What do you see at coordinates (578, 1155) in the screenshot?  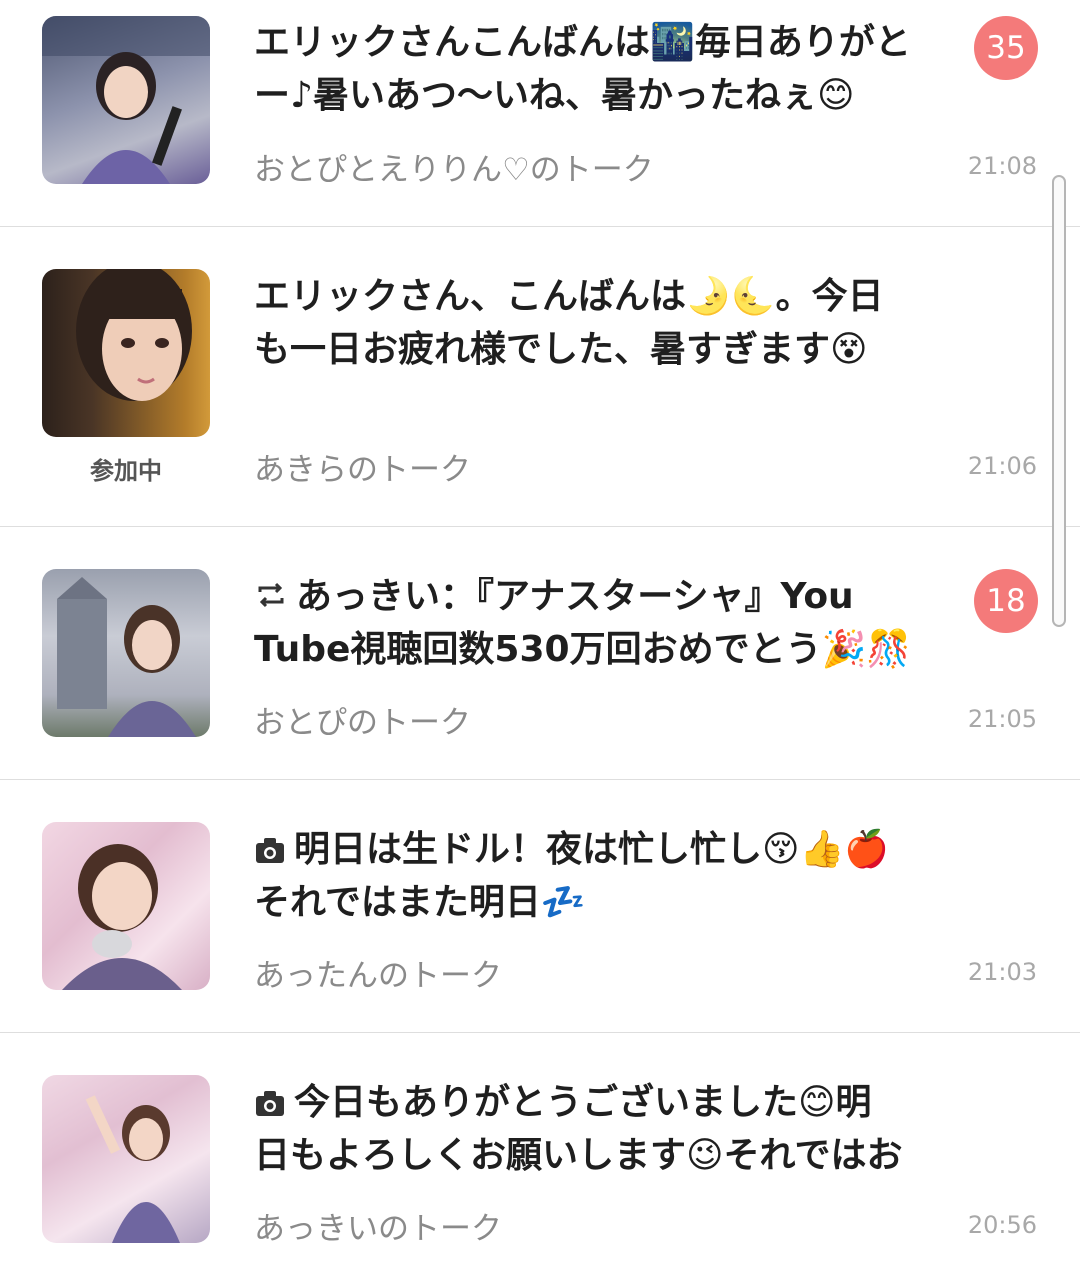 I see `message-line-2: 日もよろしくお願いします😉それではお` at bounding box center [578, 1155].